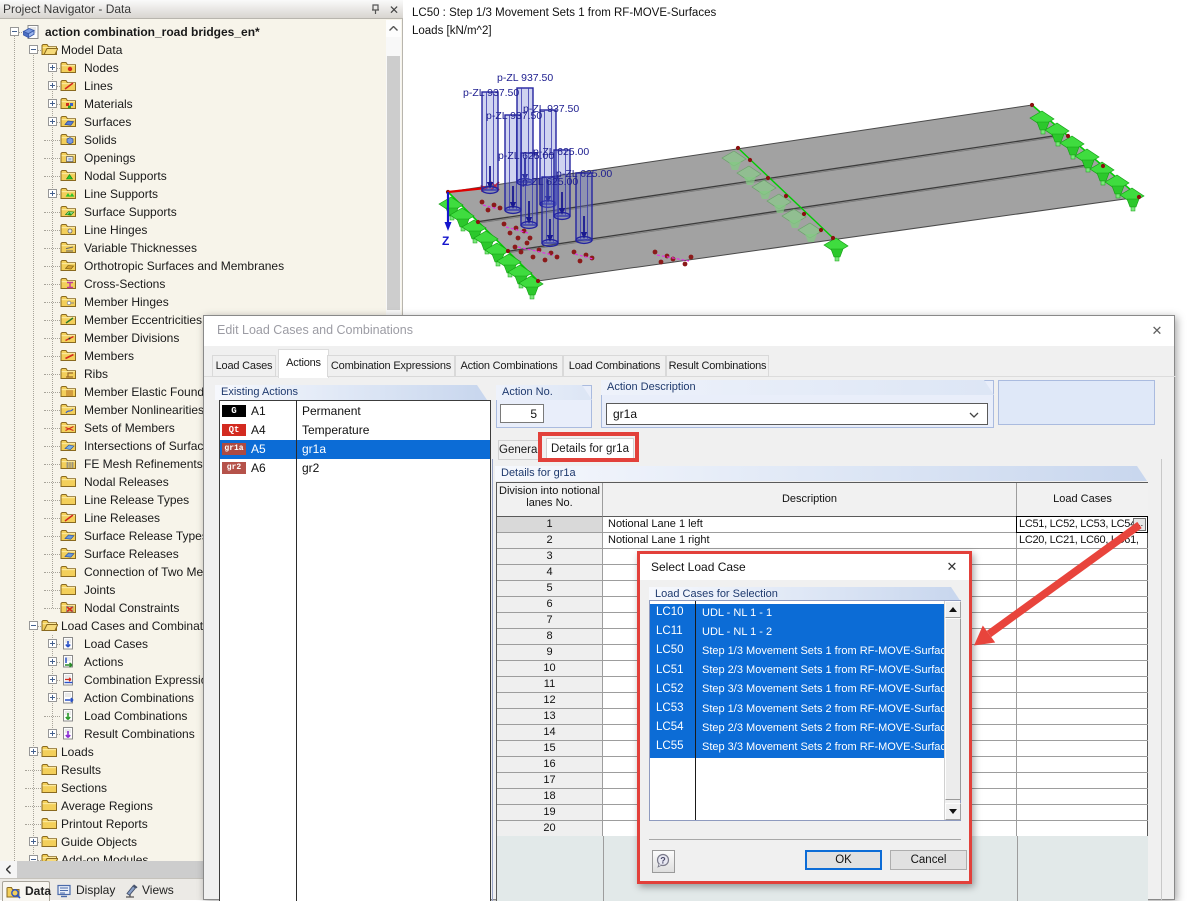  Describe the element at coordinates (445, 241) in the screenshot. I see `svg-text: Z` at that location.